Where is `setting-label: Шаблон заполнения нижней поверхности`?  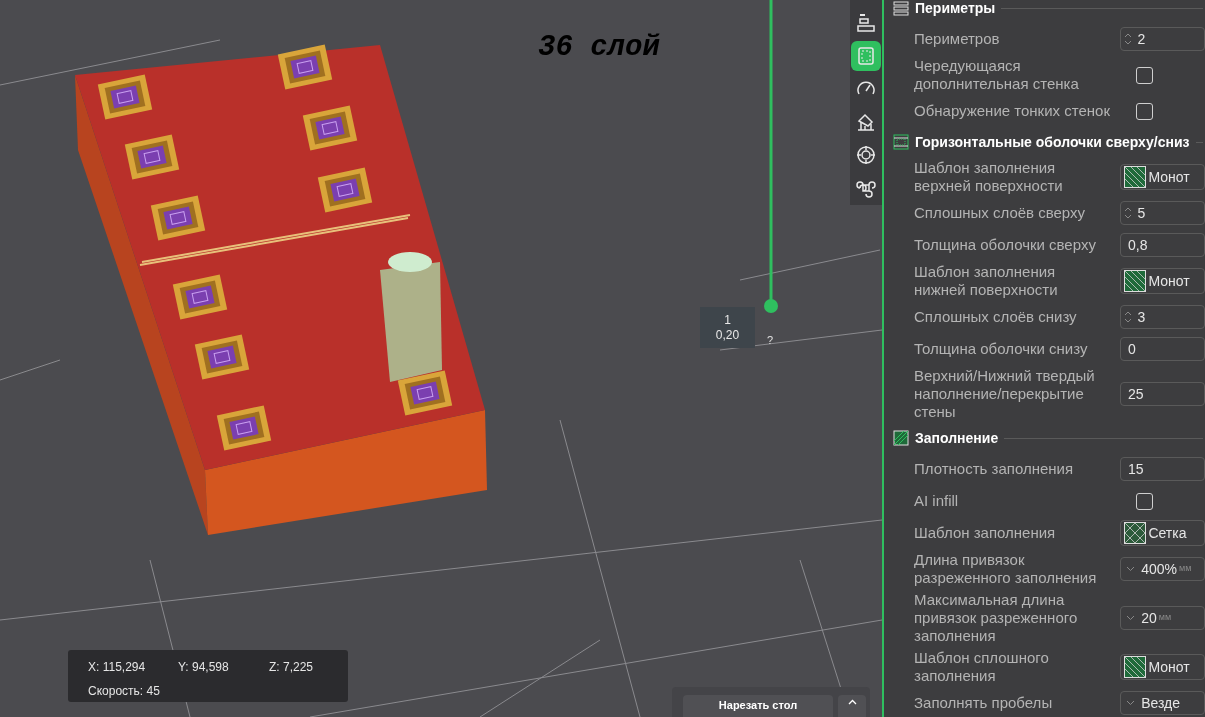
setting-label: Шаблон заполнения нижней поверхности is located at coordinates (986, 281).